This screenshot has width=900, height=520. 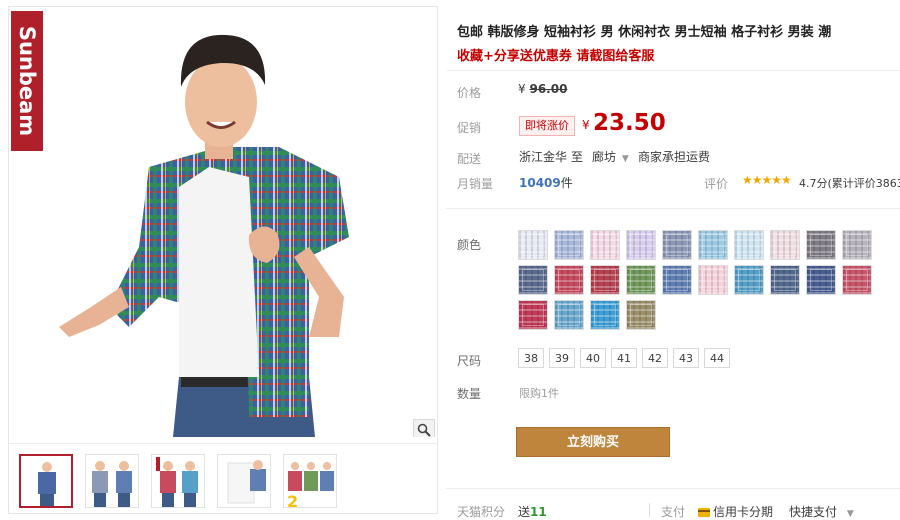 I want to click on shipping-note: 商家承担运费, so click(x=674, y=157).